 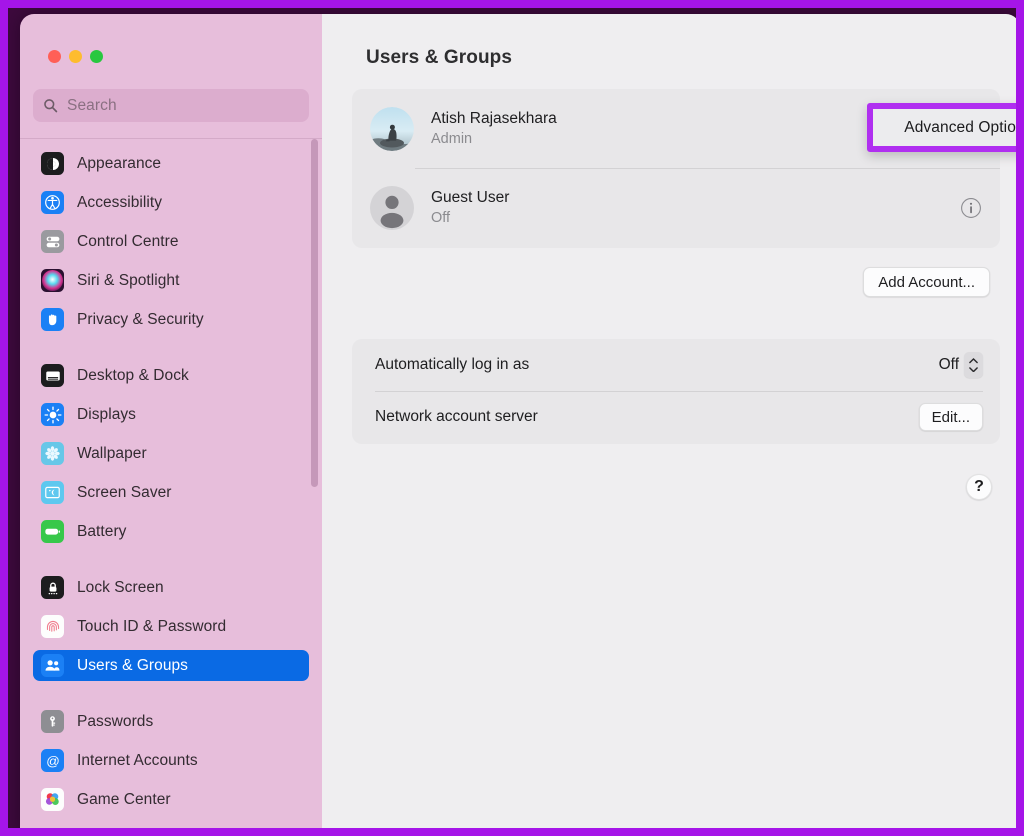 I want to click on sidebar-item-label: Passwords, so click(x=115, y=721).